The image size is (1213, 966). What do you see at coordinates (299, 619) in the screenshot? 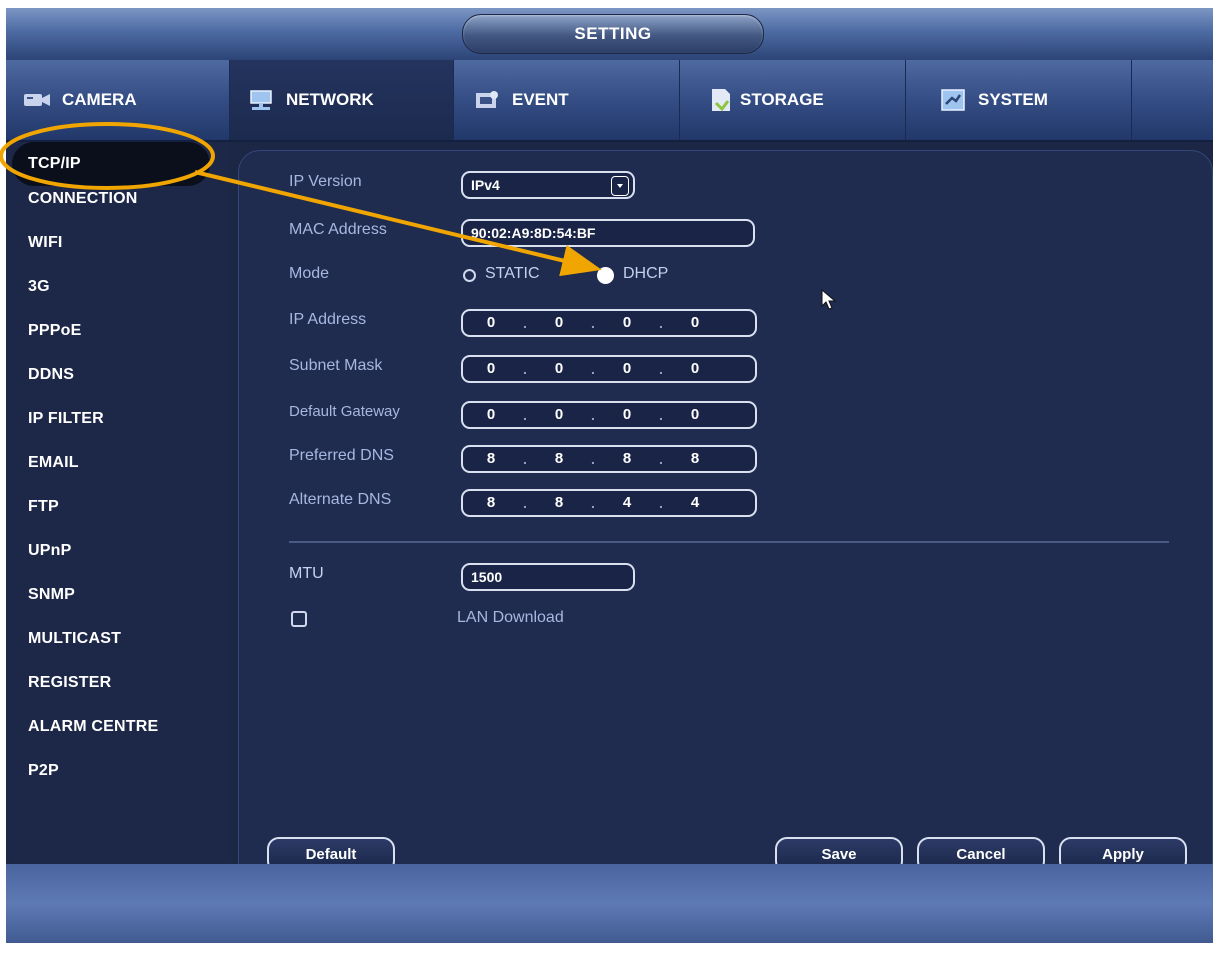
I see `lan-download-checkbox` at bounding box center [299, 619].